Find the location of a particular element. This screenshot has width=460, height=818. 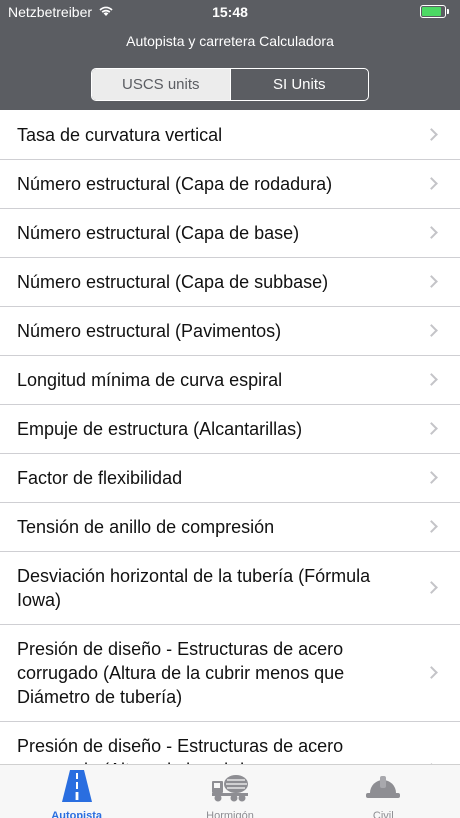

list-item-label: Longitud mínima de curva espiral is located at coordinates (150, 380).